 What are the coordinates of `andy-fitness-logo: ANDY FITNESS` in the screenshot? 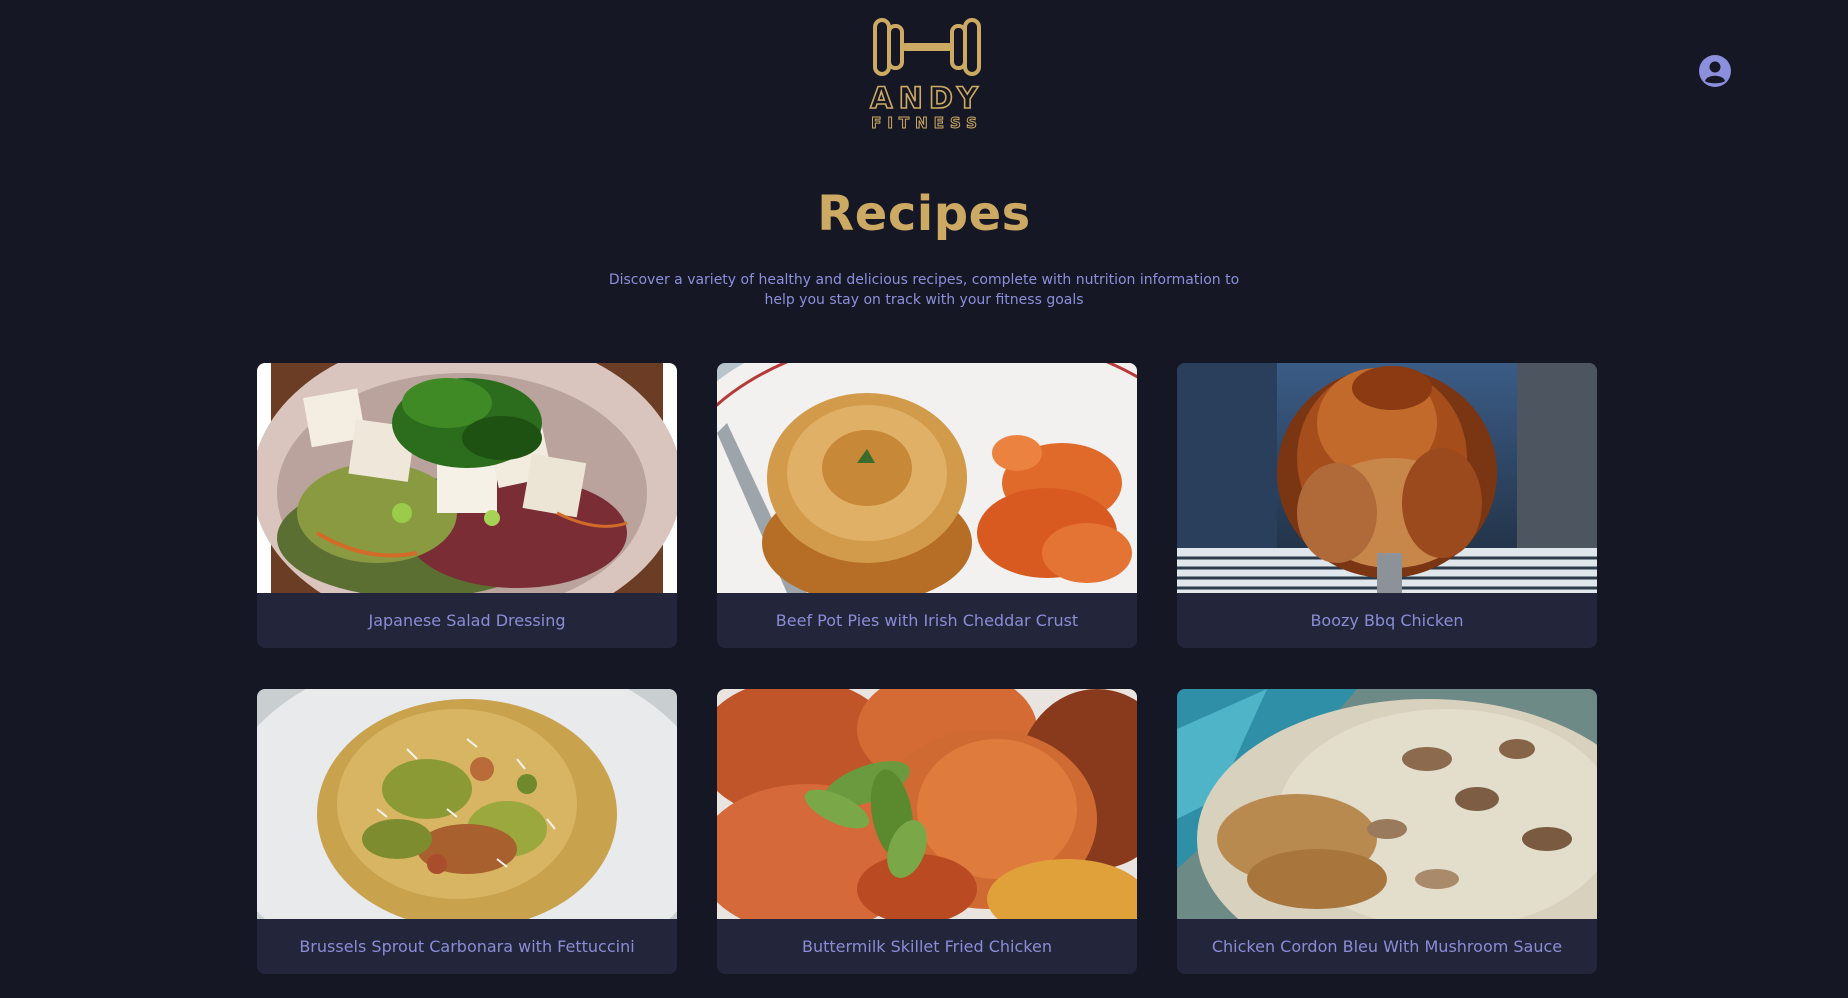 It's located at (927, 72).